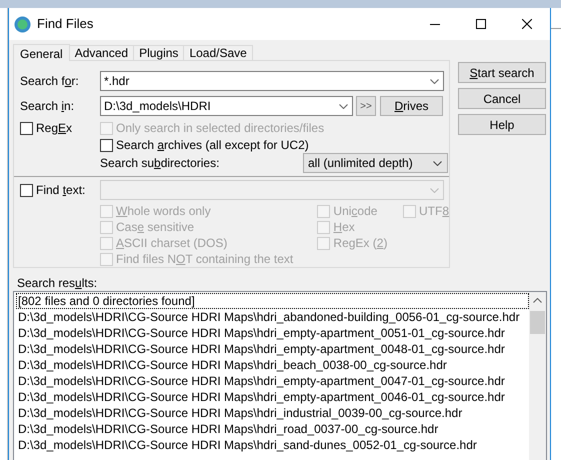  I want to click on result-row: D:\3d_models\HDRI\CG-Source HDRI Maps\hdri_beach_0038-00_cg-source.hdr, so click(272, 365).